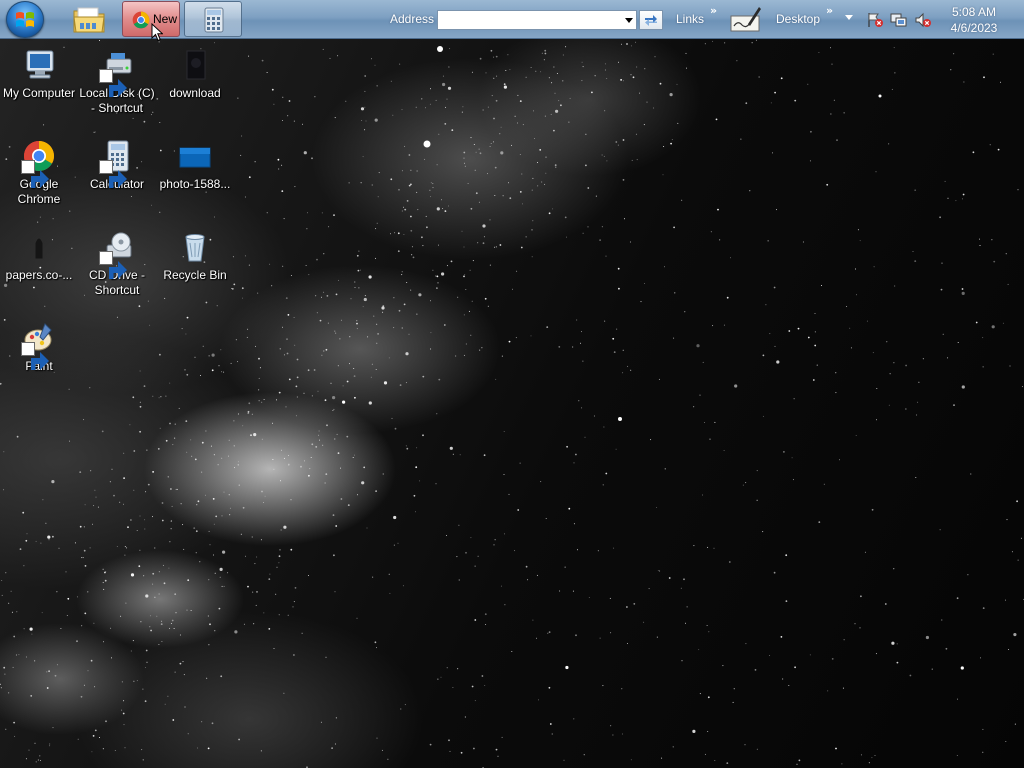 The image size is (1024, 768). Describe the element at coordinates (39, 93) in the screenshot. I see `desktop-icon-label: My Computer` at that location.